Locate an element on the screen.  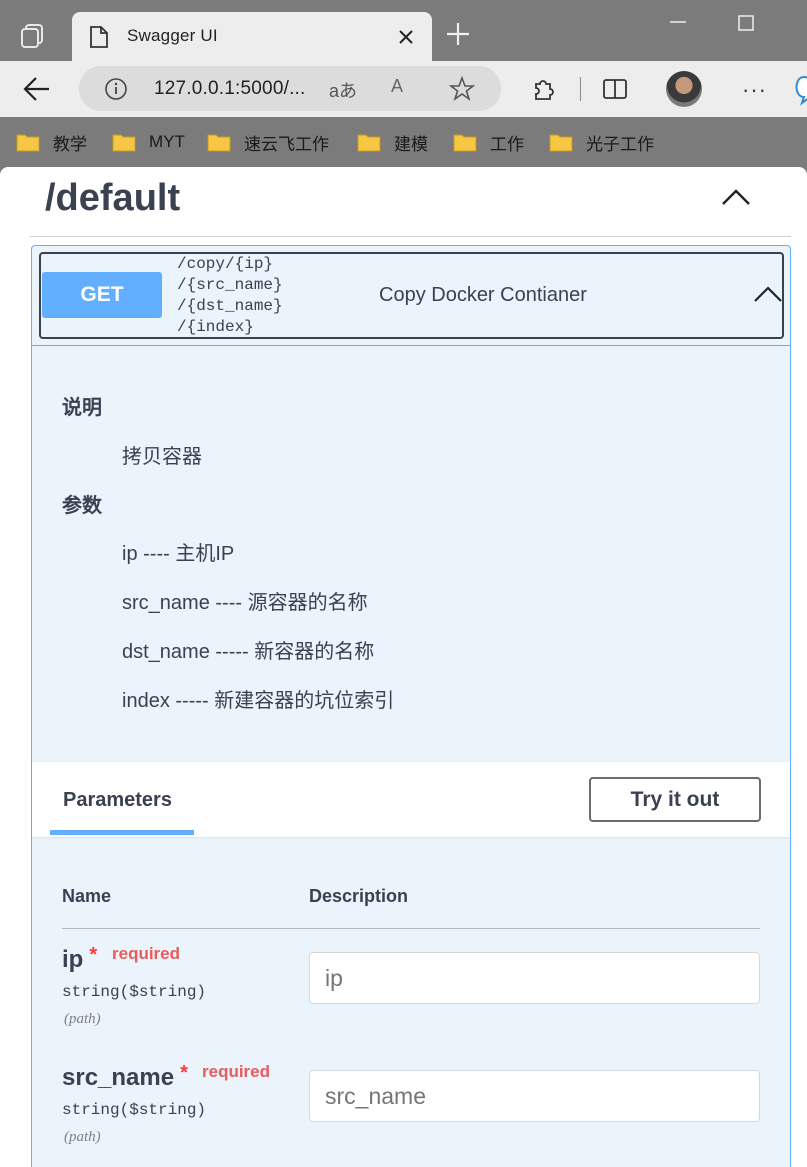
tab-actions-icon is located at coordinates (33, 36).